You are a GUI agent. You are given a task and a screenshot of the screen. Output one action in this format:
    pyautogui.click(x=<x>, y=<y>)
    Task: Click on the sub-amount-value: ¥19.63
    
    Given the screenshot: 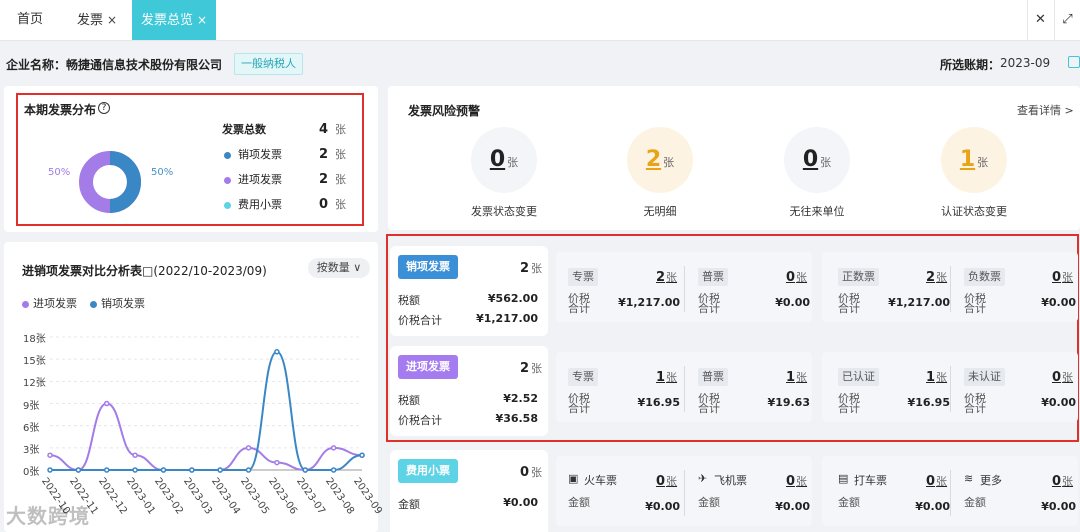 What is the action you would take?
    pyautogui.click(x=788, y=402)
    